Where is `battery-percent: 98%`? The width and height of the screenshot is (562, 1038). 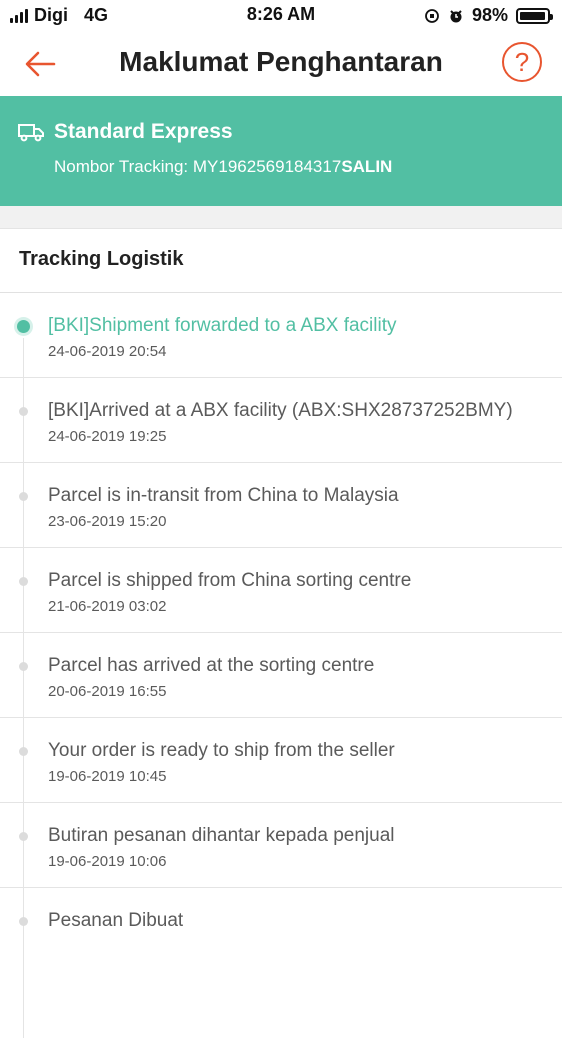
battery-percent: 98% is located at coordinates (489, 15).